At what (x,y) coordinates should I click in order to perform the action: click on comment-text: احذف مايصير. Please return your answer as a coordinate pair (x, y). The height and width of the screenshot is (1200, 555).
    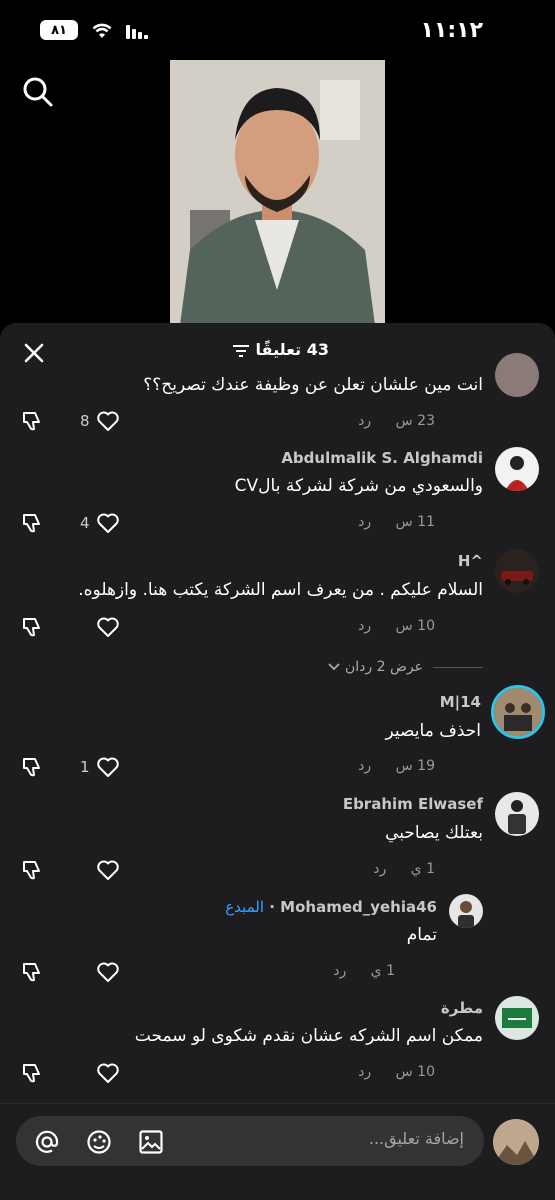
    Looking at the image, I should click on (433, 731).